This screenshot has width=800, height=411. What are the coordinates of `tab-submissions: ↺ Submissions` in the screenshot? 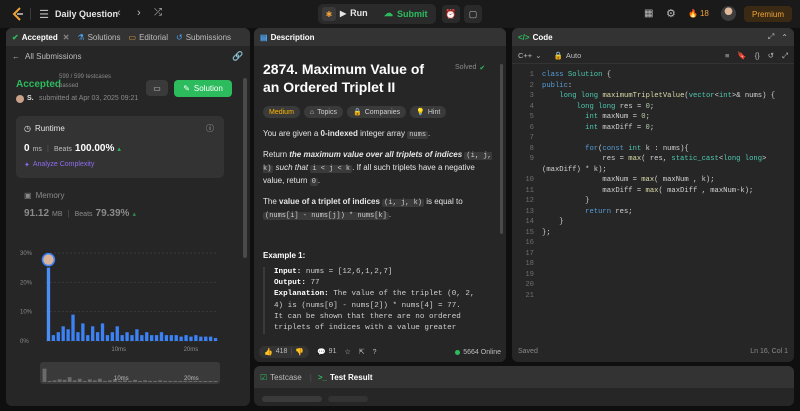 It's located at (203, 37).